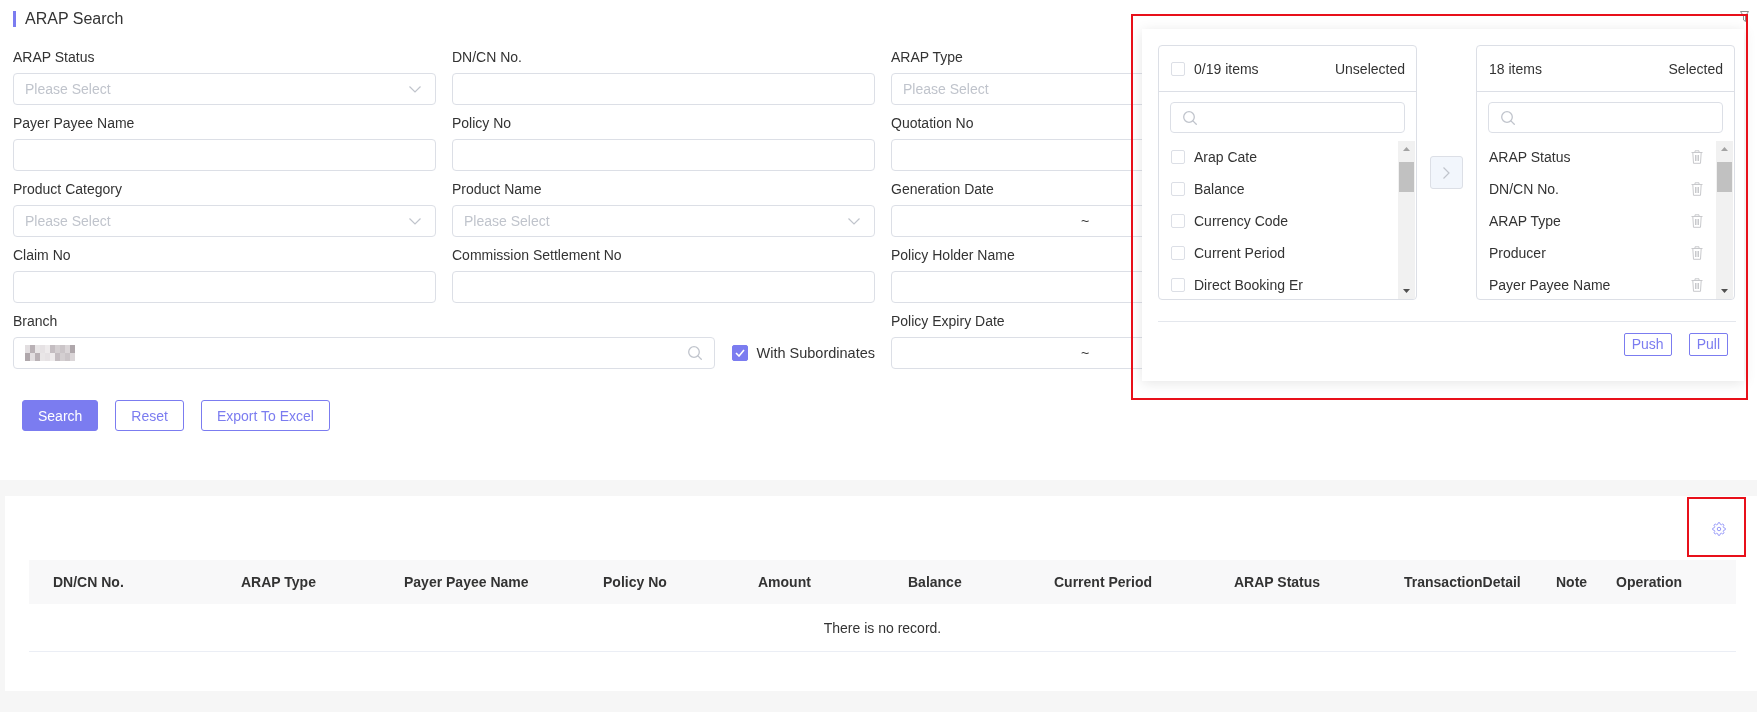  Describe the element at coordinates (1277, 582) in the screenshot. I see `column-header: ARAP Status` at that location.